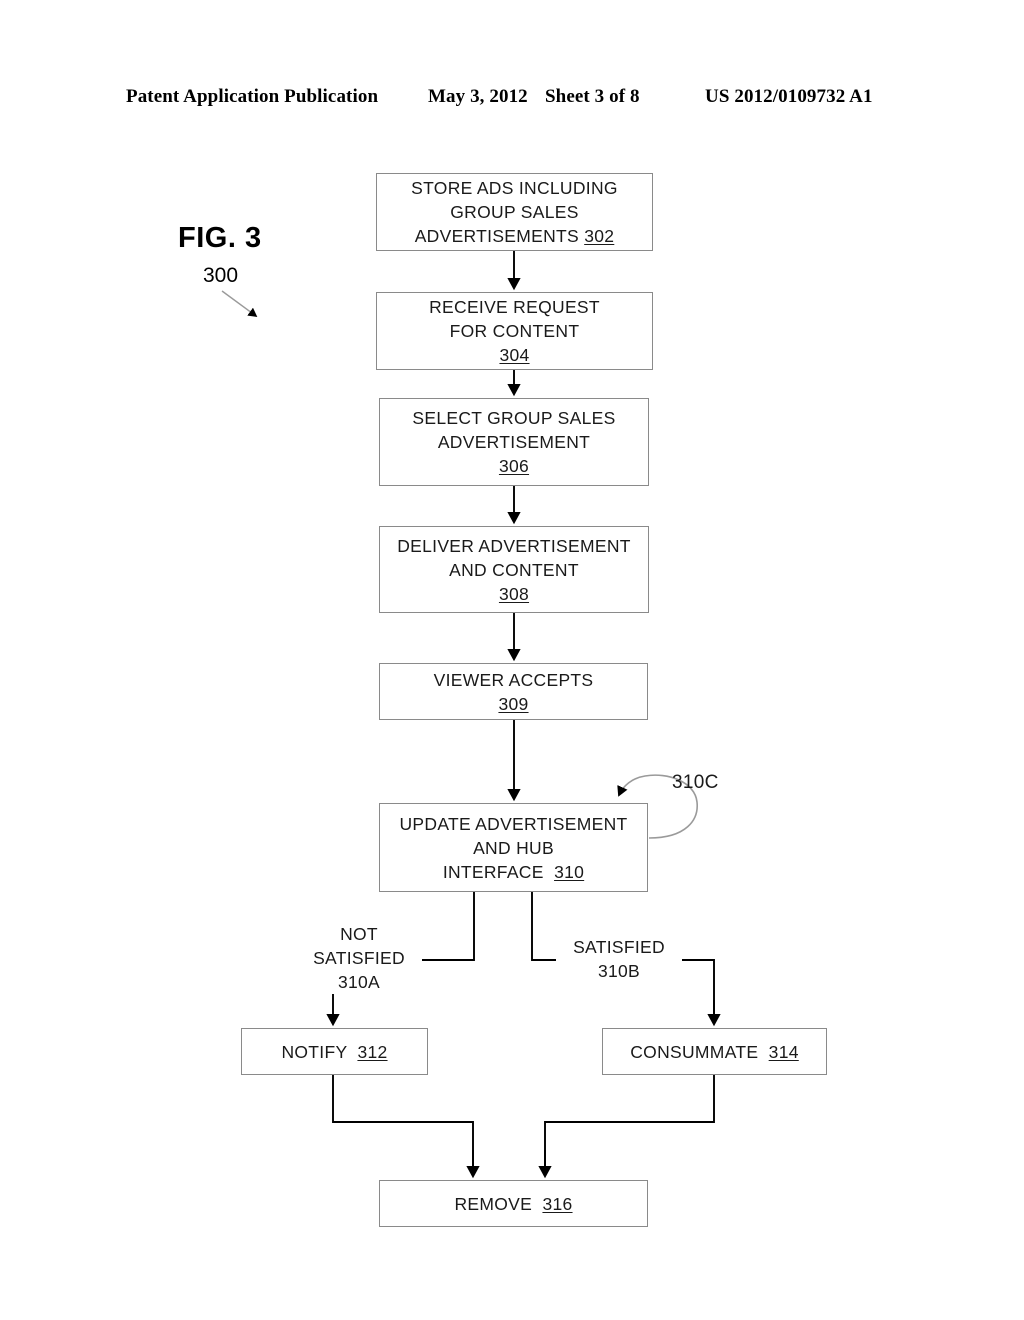 Image resolution: width=1024 pixels, height=1320 pixels. What do you see at coordinates (513, 703) in the screenshot?
I see `flow-box-309-ref: 309` at bounding box center [513, 703].